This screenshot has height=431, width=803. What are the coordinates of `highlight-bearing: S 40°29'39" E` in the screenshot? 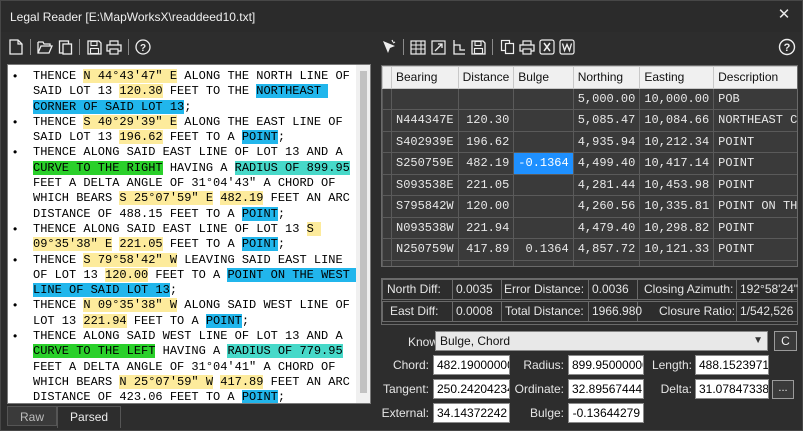 It's located at (130, 121).